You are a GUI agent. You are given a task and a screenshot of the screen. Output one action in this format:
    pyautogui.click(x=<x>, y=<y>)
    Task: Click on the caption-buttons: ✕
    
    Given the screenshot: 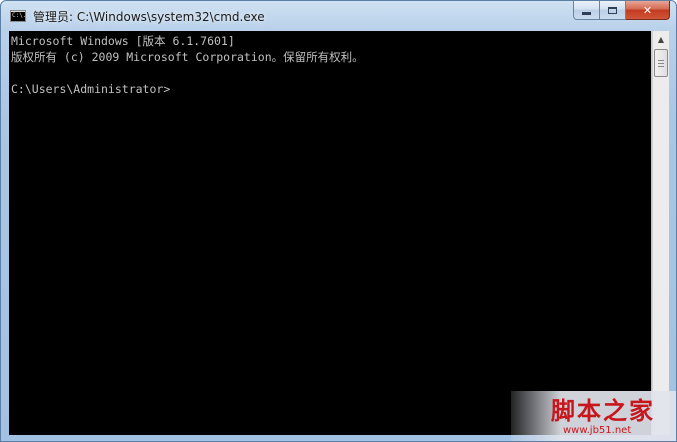 What is the action you would take?
    pyautogui.click(x=621, y=11)
    